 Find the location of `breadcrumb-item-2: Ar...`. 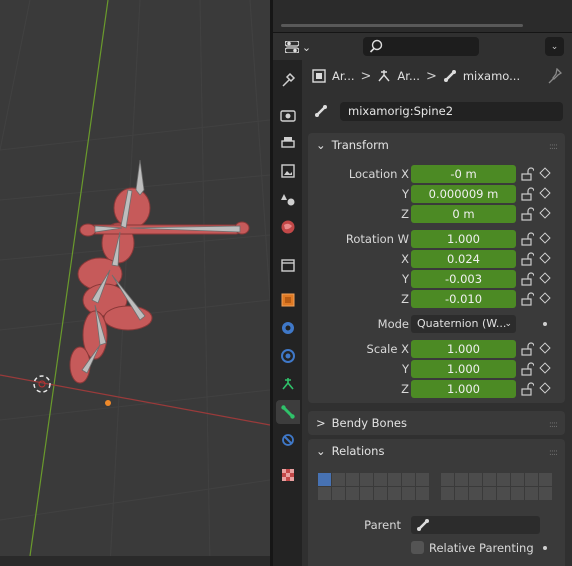

breadcrumb-item-2: Ar... is located at coordinates (408, 76).